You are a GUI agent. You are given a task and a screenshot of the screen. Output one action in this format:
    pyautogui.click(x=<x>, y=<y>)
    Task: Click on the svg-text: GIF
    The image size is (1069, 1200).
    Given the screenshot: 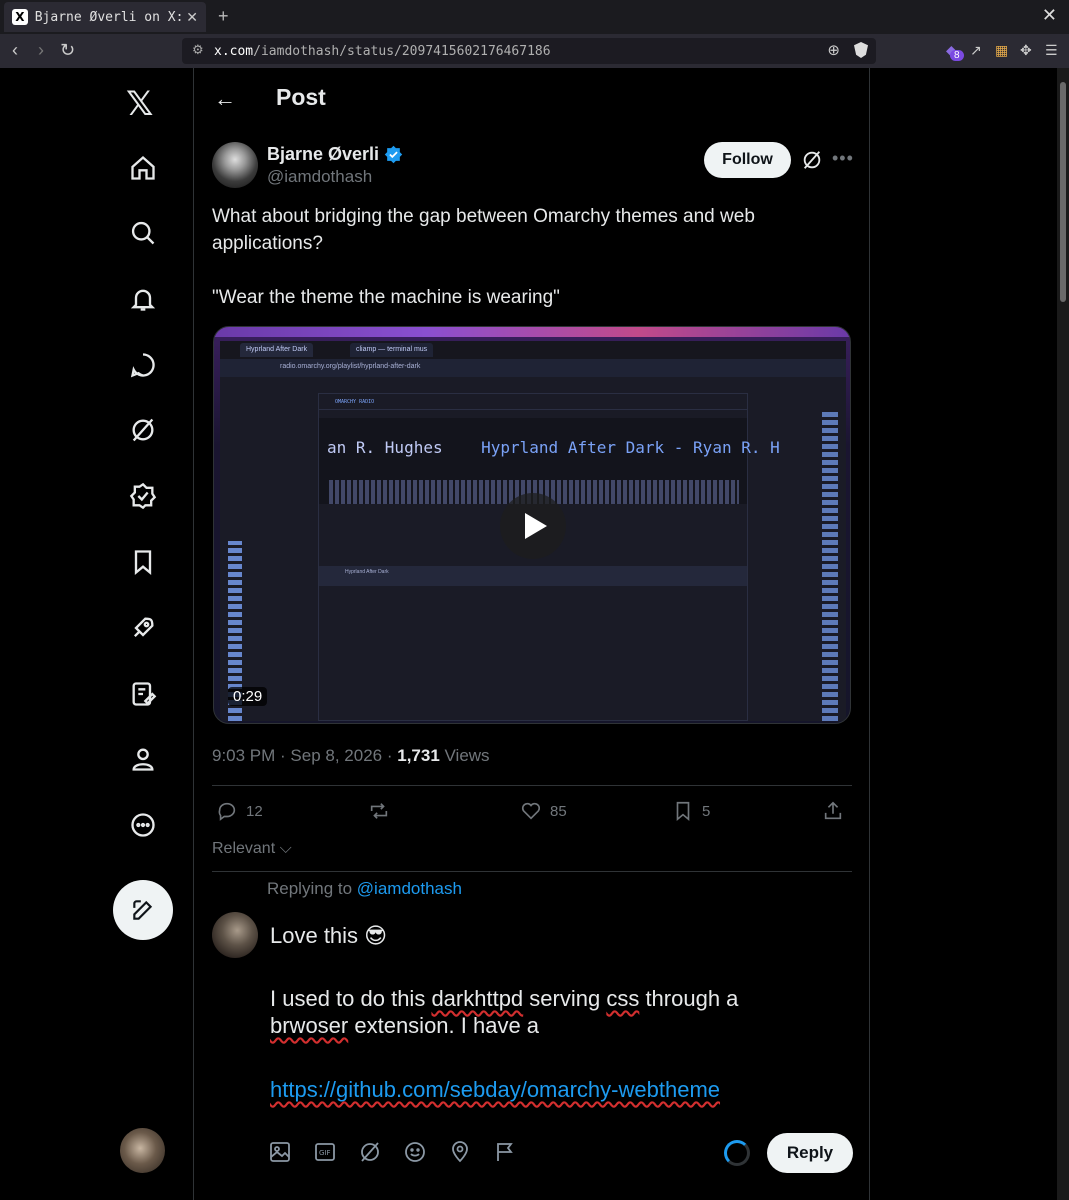 What is the action you would take?
    pyautogui.click(x=325, y=1153)
    